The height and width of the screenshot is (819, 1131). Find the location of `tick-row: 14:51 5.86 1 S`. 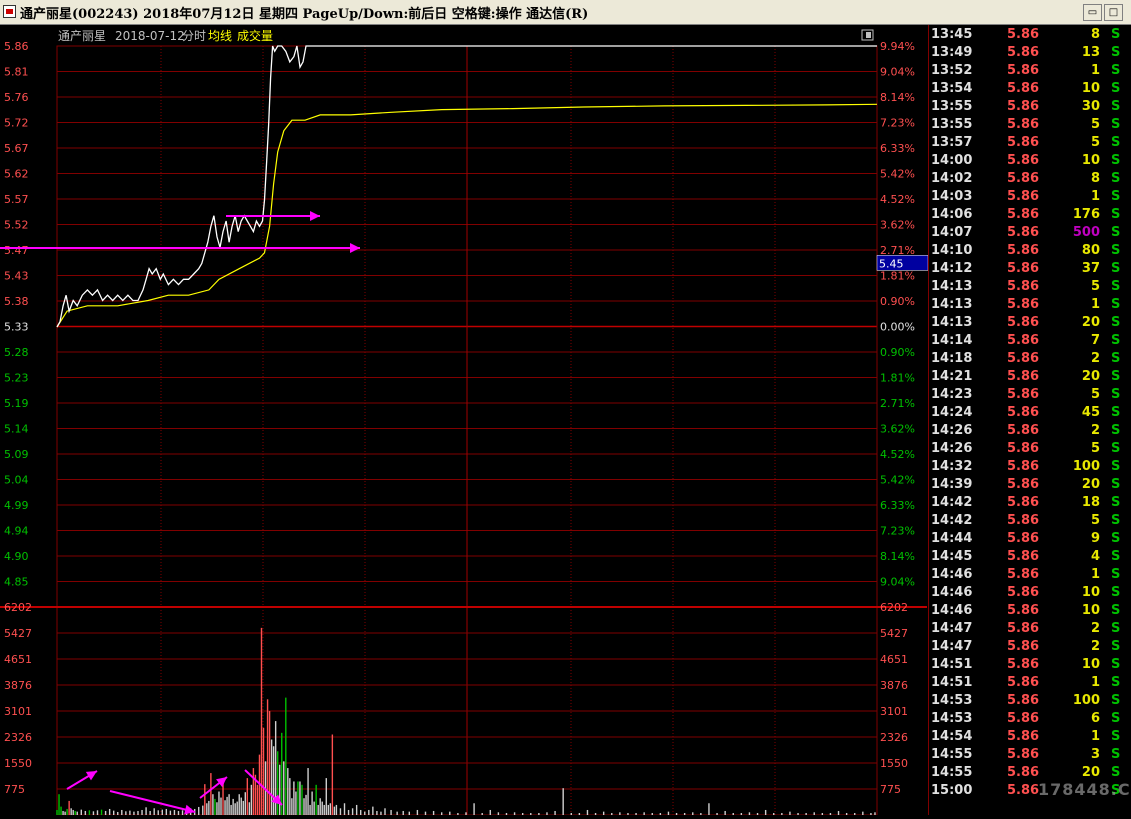

tick-row: 14:51 5.86 1 S is located at coordinates (1030, 683).